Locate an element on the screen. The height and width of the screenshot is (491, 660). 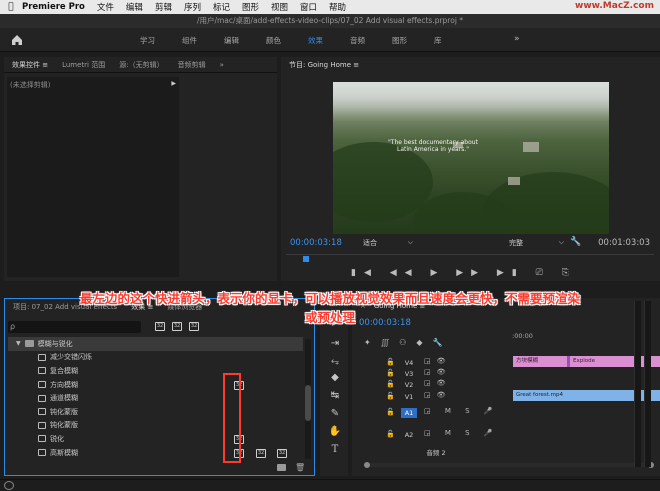
scrollbar-track is located at coordinates (509, 465).